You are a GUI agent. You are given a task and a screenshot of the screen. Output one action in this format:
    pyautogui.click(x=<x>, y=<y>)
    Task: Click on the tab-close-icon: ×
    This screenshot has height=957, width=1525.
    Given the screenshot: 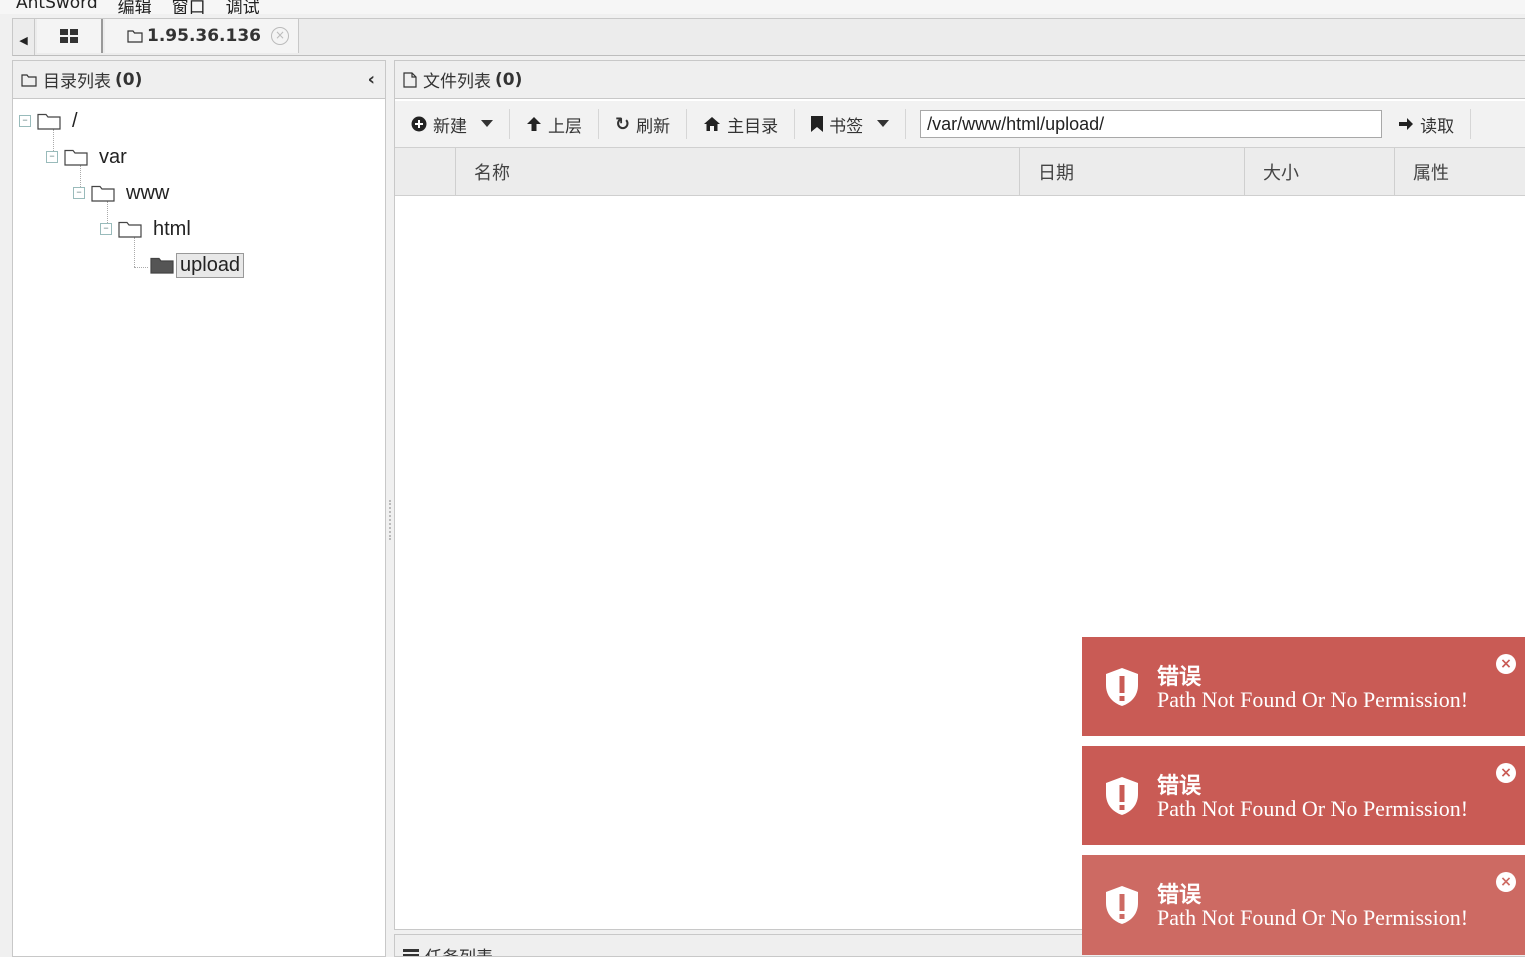 What is the action you would take?
    pyautogui.click(x=280, y=36)
    